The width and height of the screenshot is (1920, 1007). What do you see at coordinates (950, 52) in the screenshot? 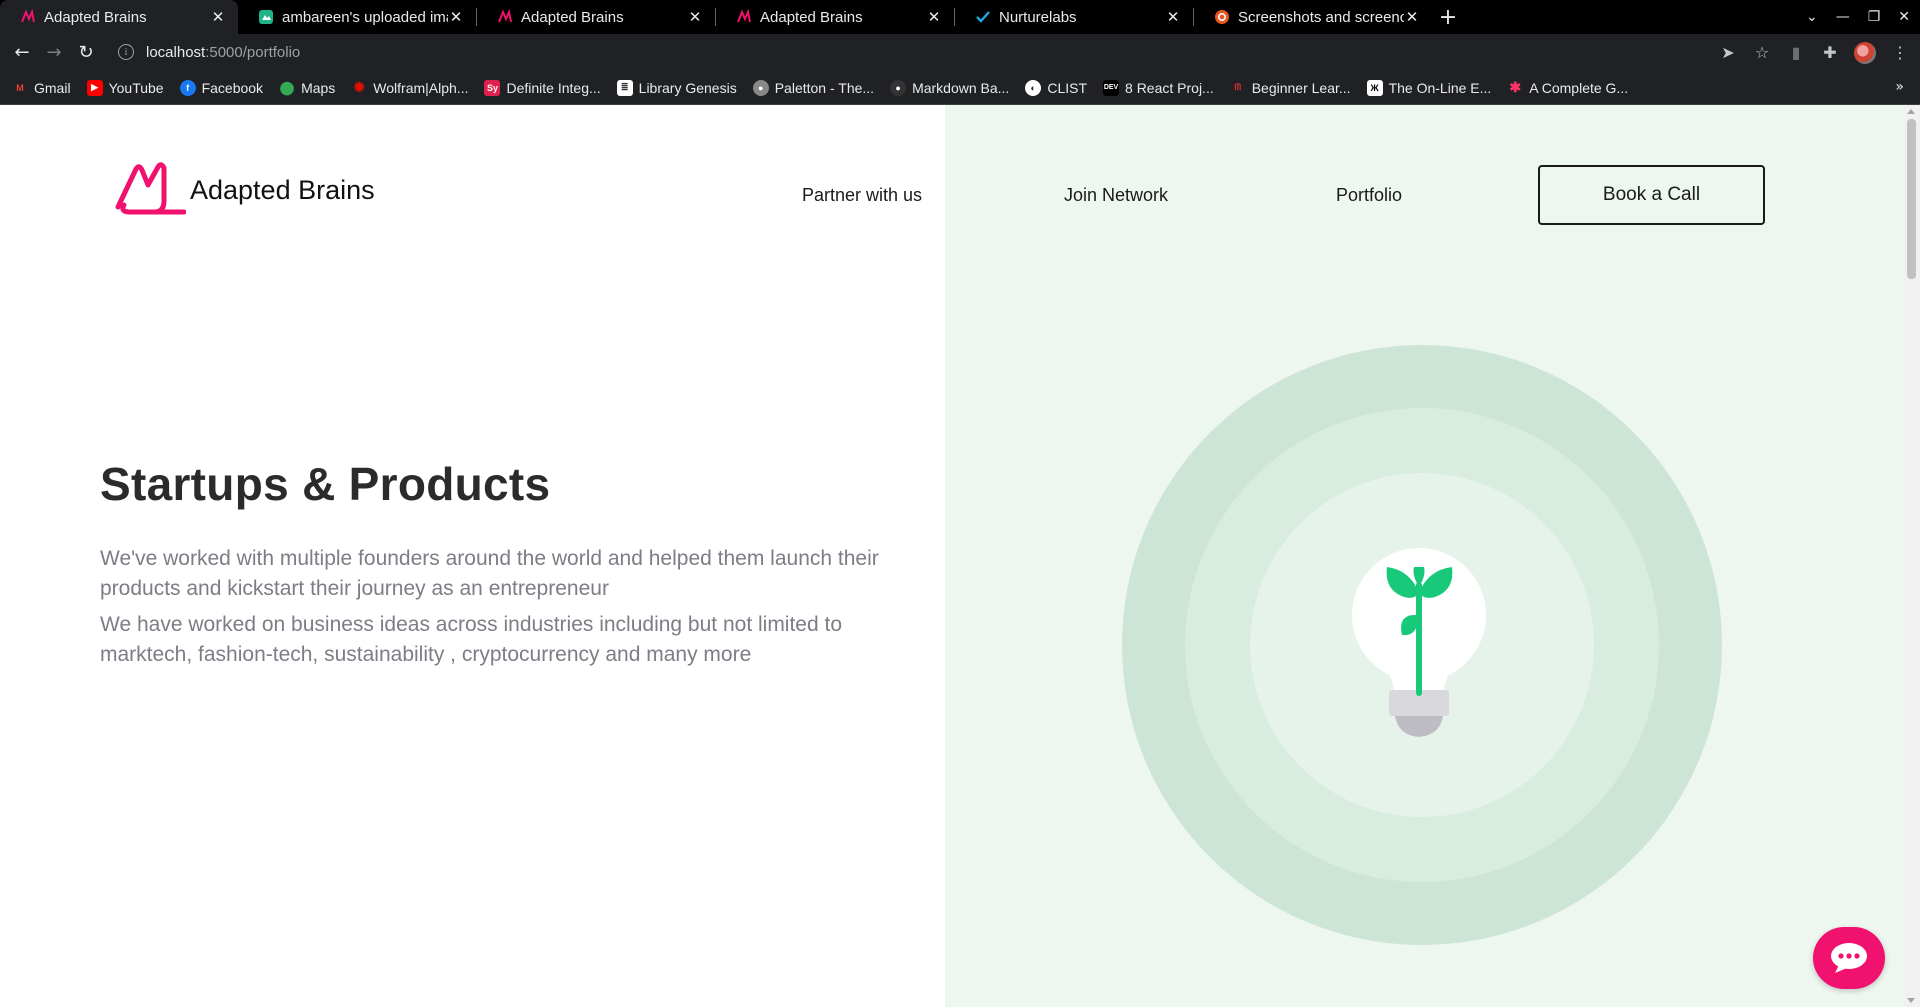
I see `address-bar: i localhost:5000/portfolio` at bounding box center [950, 52].